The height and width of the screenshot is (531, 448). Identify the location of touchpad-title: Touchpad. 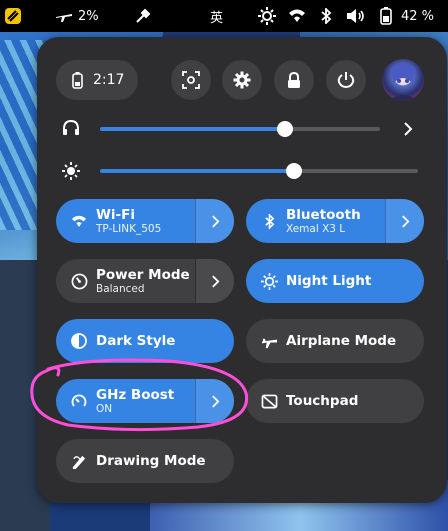
(322, 401).